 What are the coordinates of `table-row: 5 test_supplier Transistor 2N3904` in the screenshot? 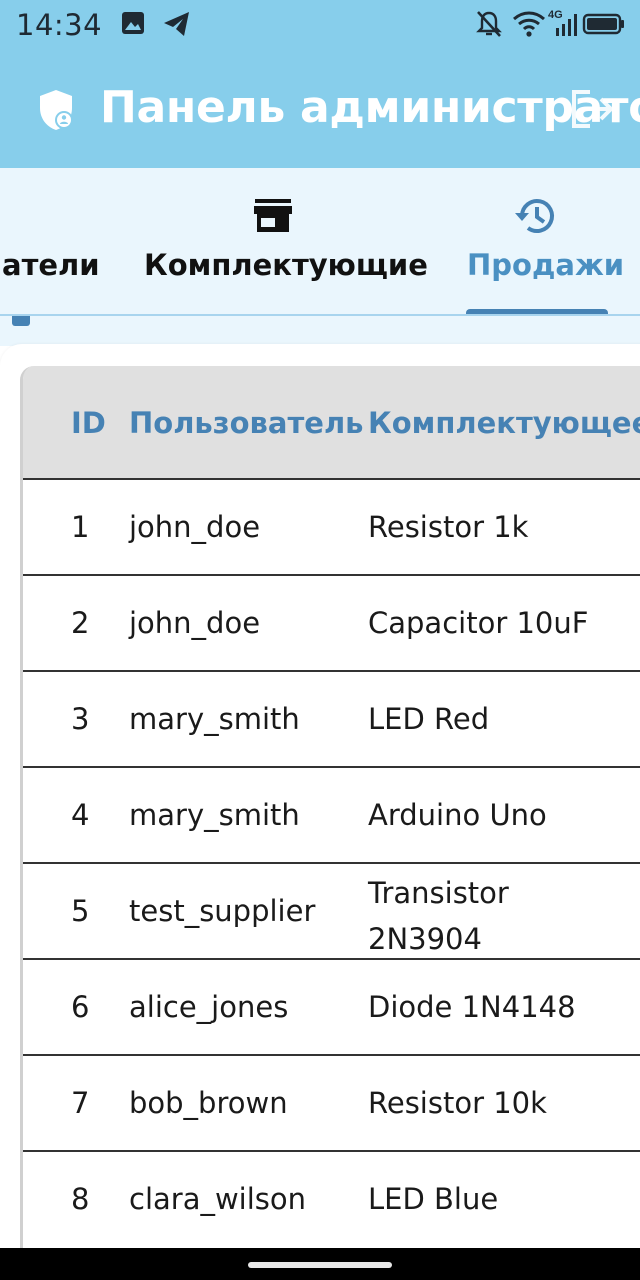 It's located at (331, 912).